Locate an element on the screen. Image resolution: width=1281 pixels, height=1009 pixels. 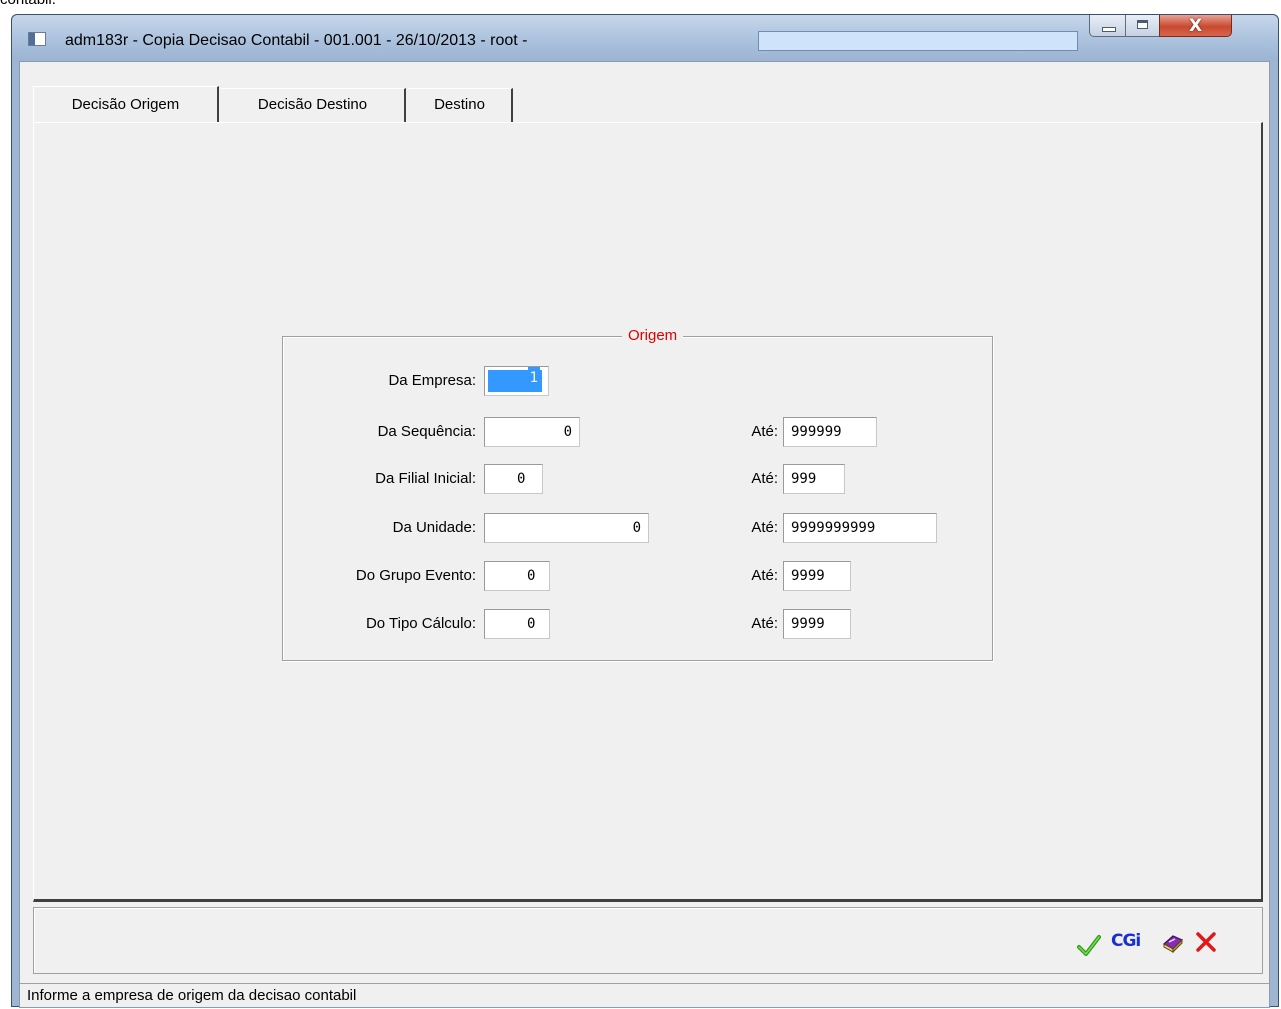
tipo-calculo-ate-input: 9999 is located at coordinates (817, 624).